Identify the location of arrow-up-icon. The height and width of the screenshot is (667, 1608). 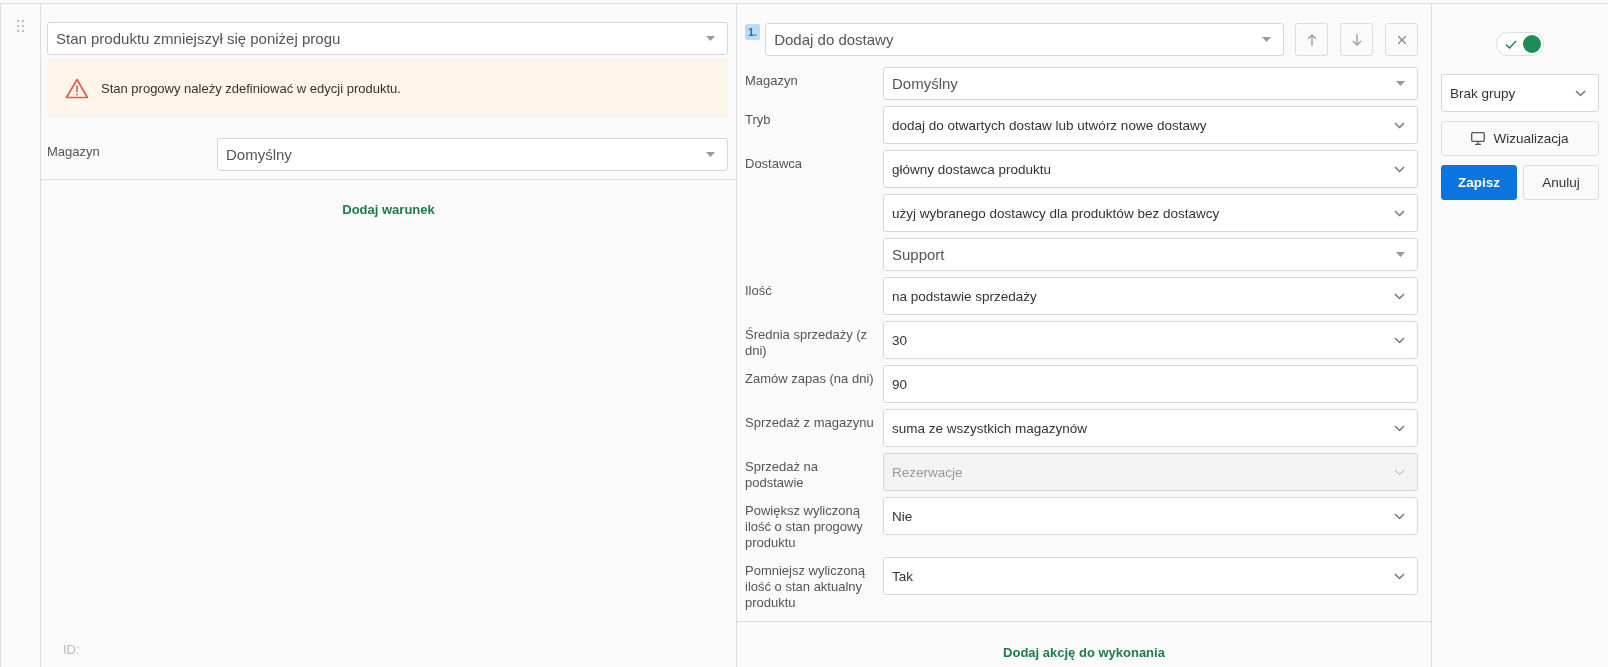
(1311, 39).